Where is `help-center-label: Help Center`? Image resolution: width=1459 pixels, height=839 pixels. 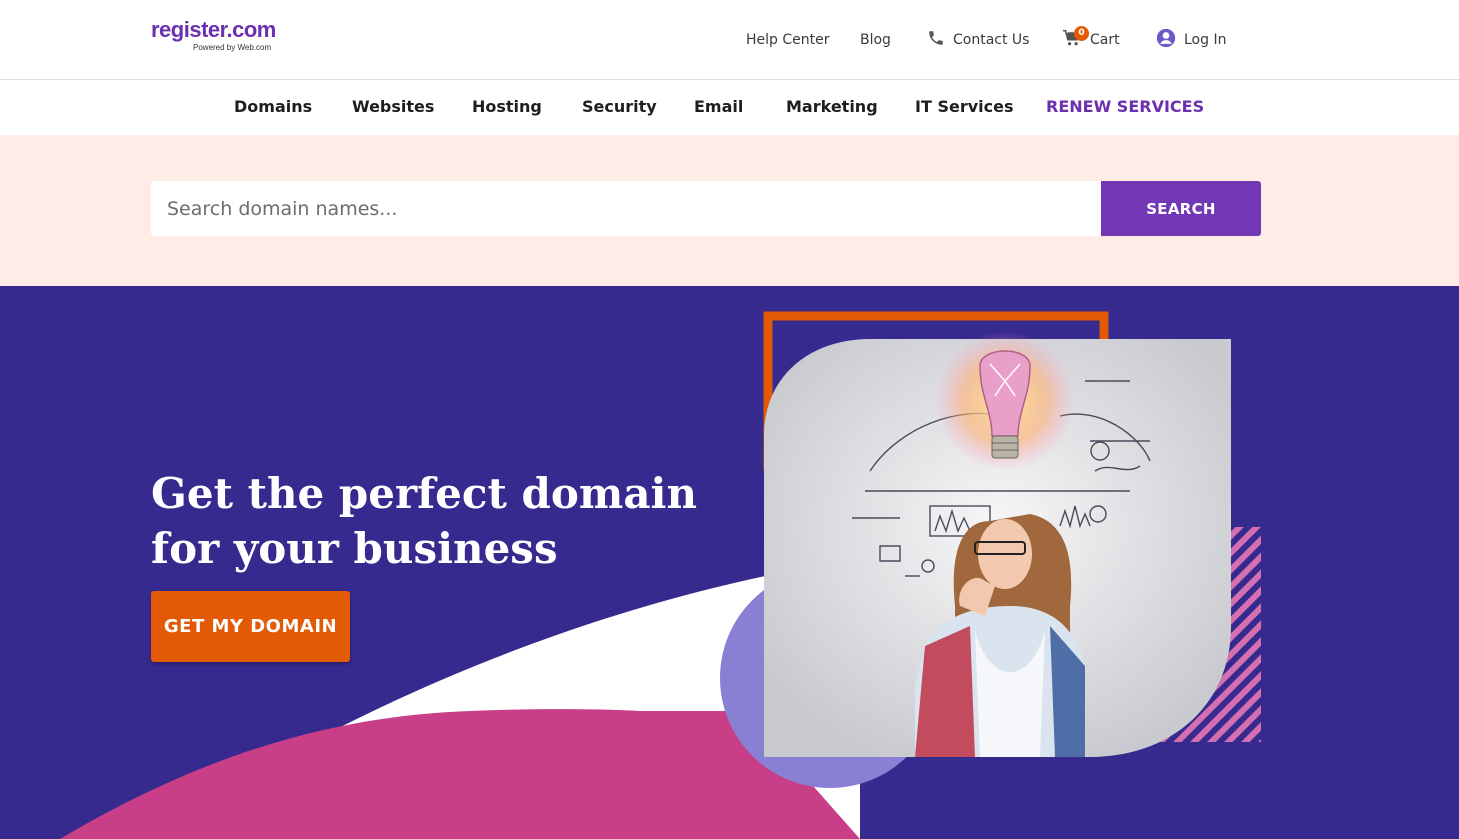 help-center-label: Help Center is located at coordinates (788, 40).